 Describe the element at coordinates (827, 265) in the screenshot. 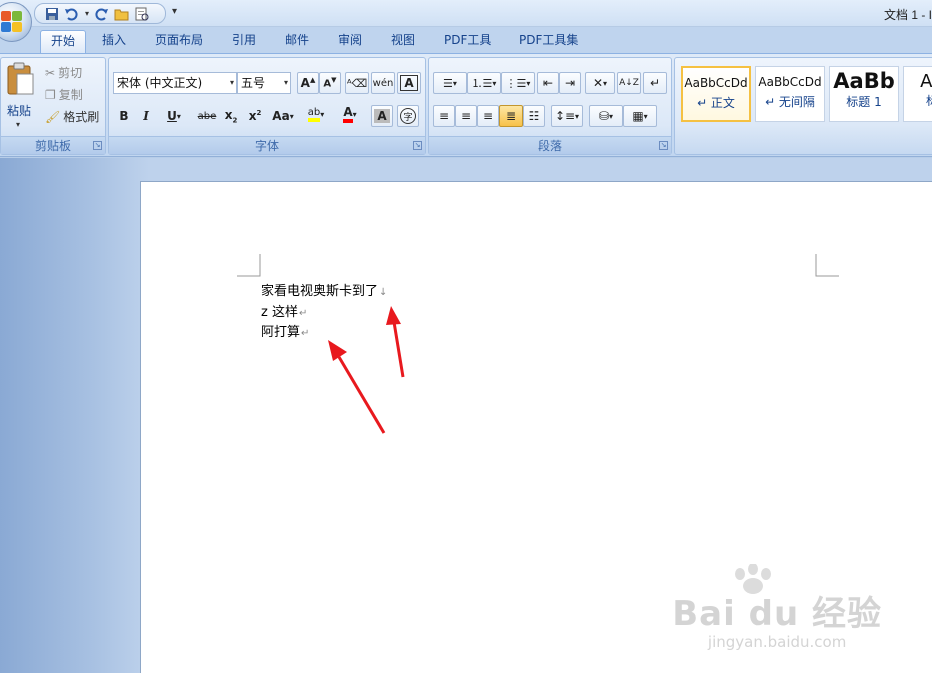

I see `margin-corner-top-right` at that location.